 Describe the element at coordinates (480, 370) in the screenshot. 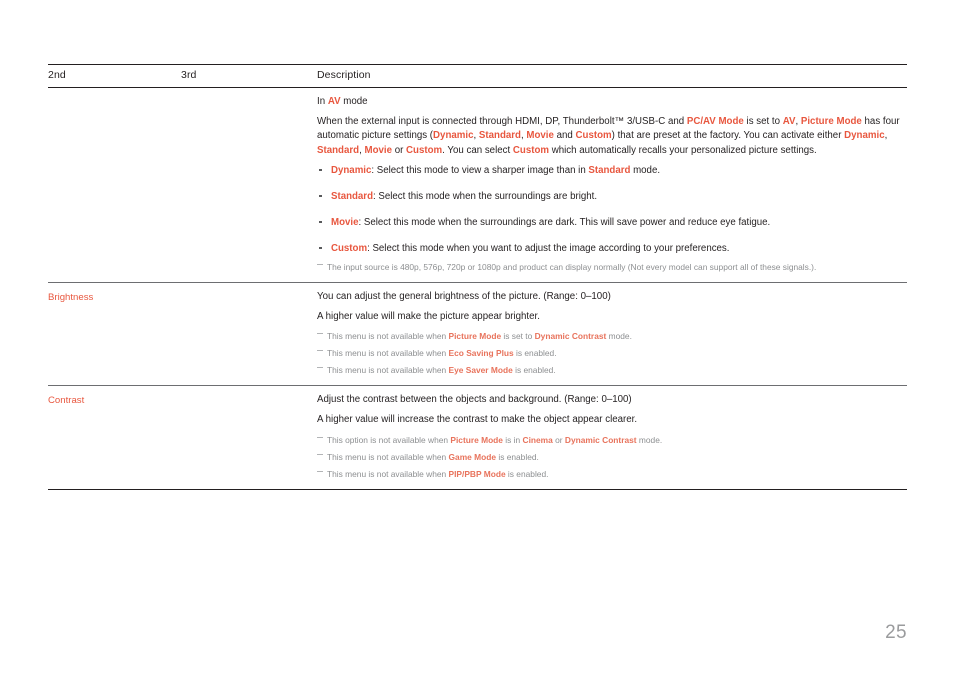

I see `highlighted-term: Eye Saver Mode` at that location.